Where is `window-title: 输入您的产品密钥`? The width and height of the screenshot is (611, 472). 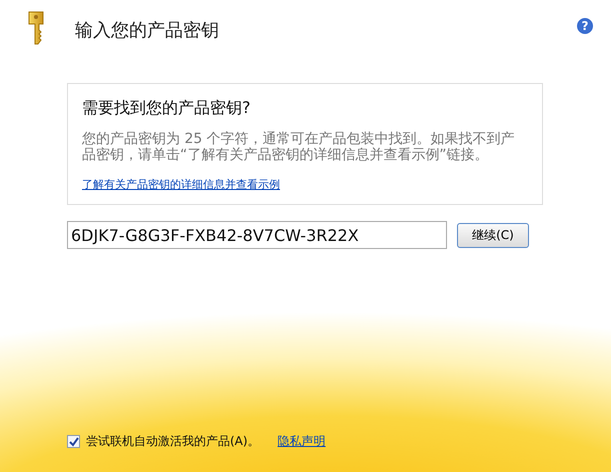
window-title: 输入您的产品密钥 is located at coordinates (147, 30).